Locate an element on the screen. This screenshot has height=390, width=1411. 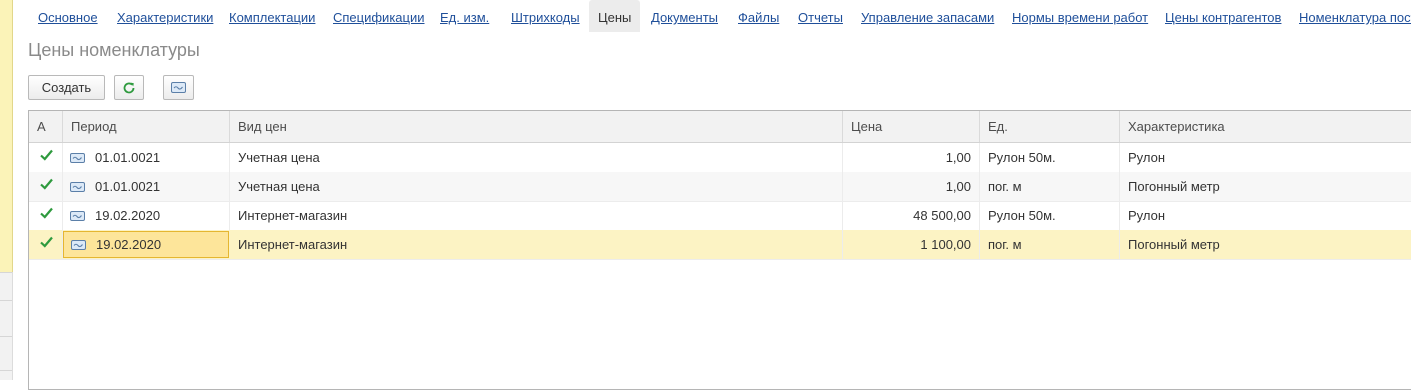
tab-counterparty-prices: Цены контрагентов is located at coordinates (1223, 16).